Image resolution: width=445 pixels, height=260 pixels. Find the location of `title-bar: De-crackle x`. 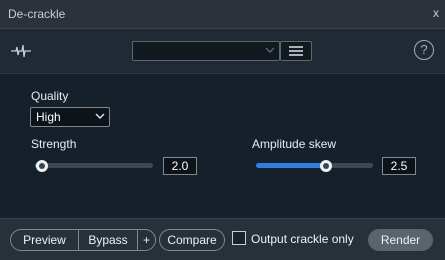

title-bar: De-crackle x is located at coordinates (222, 14).